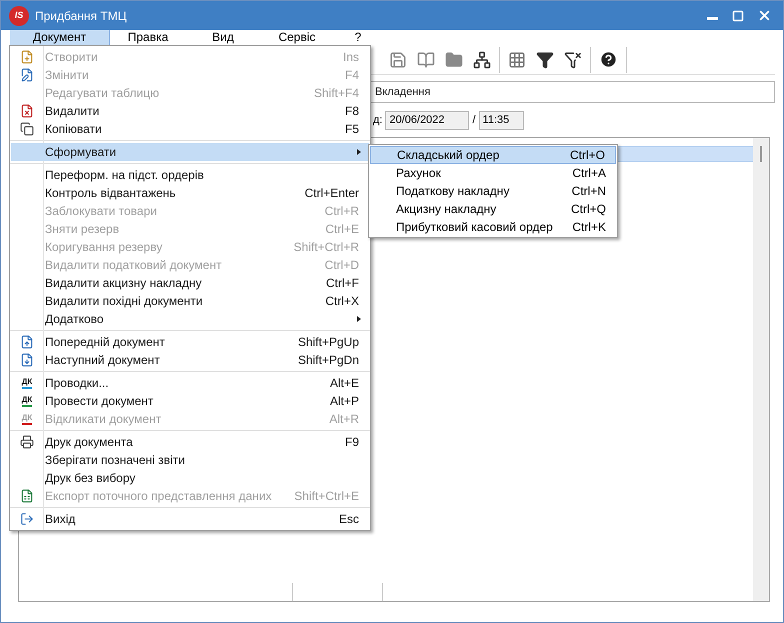  I want to click on menu-item: Друк документа F9, so click(190, 442).